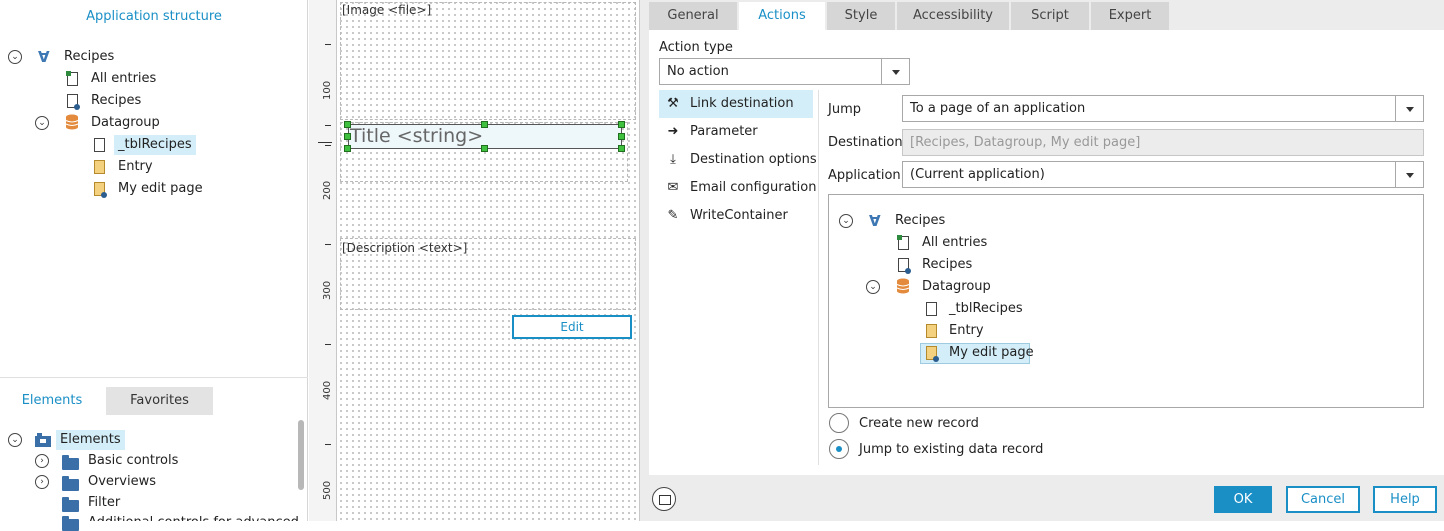  I want to click on tab-style: Style, so click(861, 16).